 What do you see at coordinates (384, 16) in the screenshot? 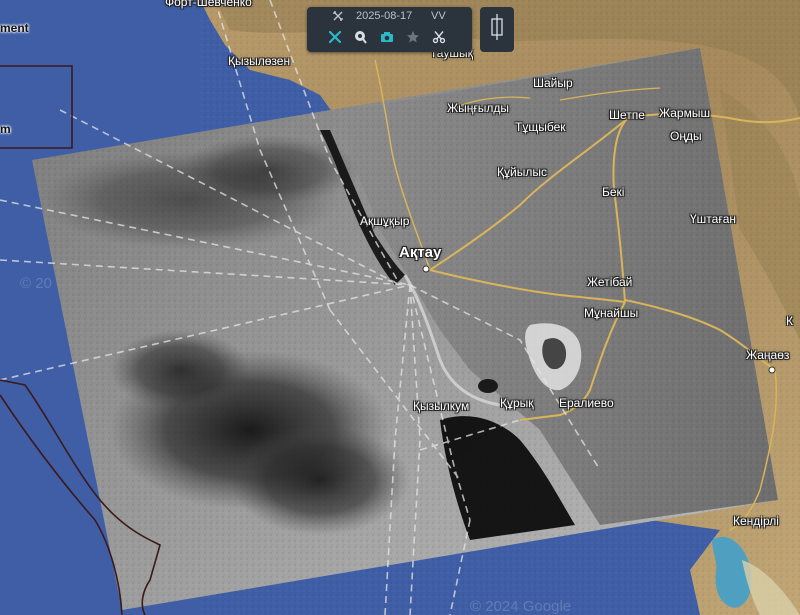
I see `scene-date: 2025-08-17` at bounding box center [384, 16].